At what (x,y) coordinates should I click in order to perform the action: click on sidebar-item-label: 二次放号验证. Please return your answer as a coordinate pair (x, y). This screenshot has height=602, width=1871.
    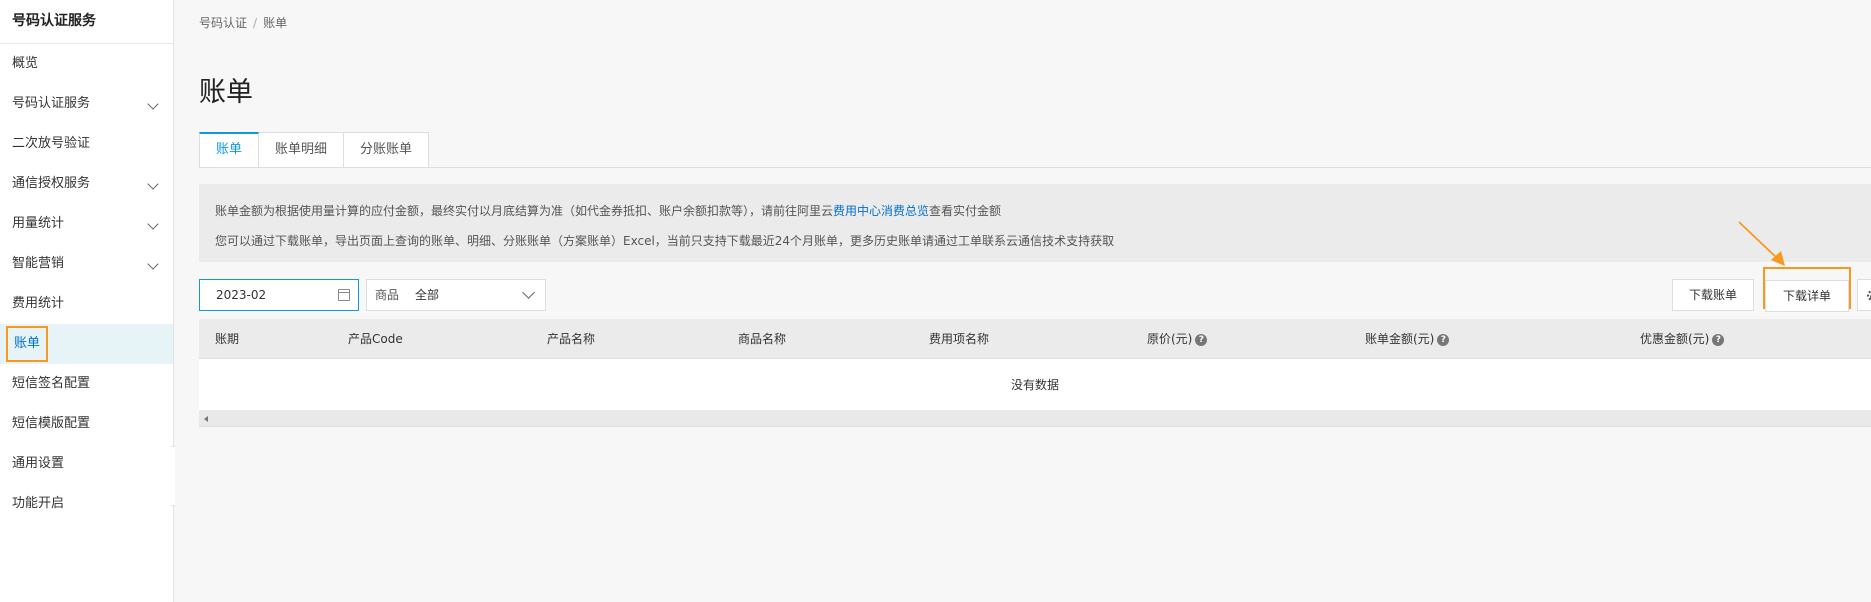
    Looking at the image, I should click on (51, 143).